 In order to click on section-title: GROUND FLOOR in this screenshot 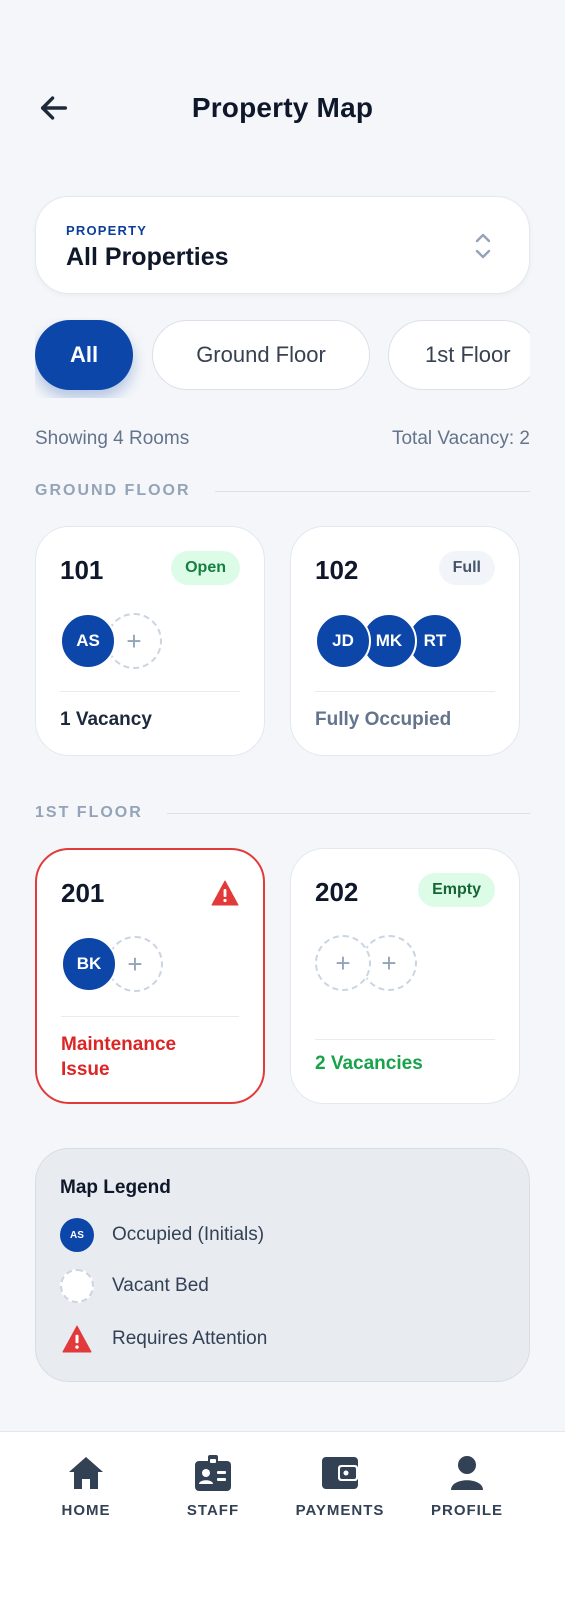, I will do `click(113, 490)`.